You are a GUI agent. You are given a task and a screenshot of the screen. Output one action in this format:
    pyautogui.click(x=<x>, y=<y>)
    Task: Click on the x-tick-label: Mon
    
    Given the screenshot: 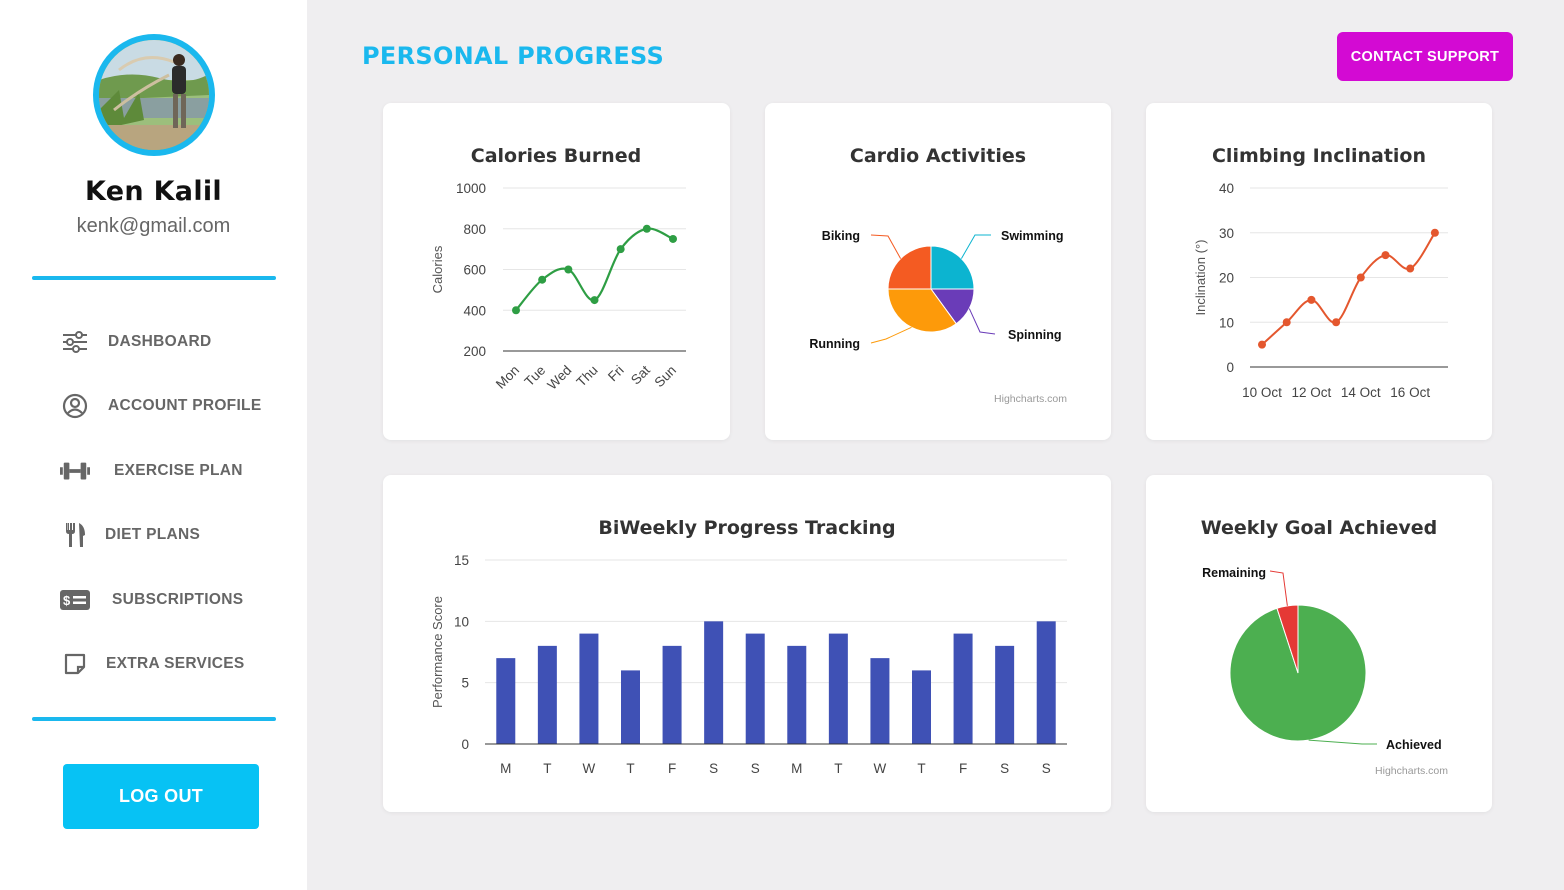 What is the action you would take?
    pyautogui.click(x=507, y=377)
    